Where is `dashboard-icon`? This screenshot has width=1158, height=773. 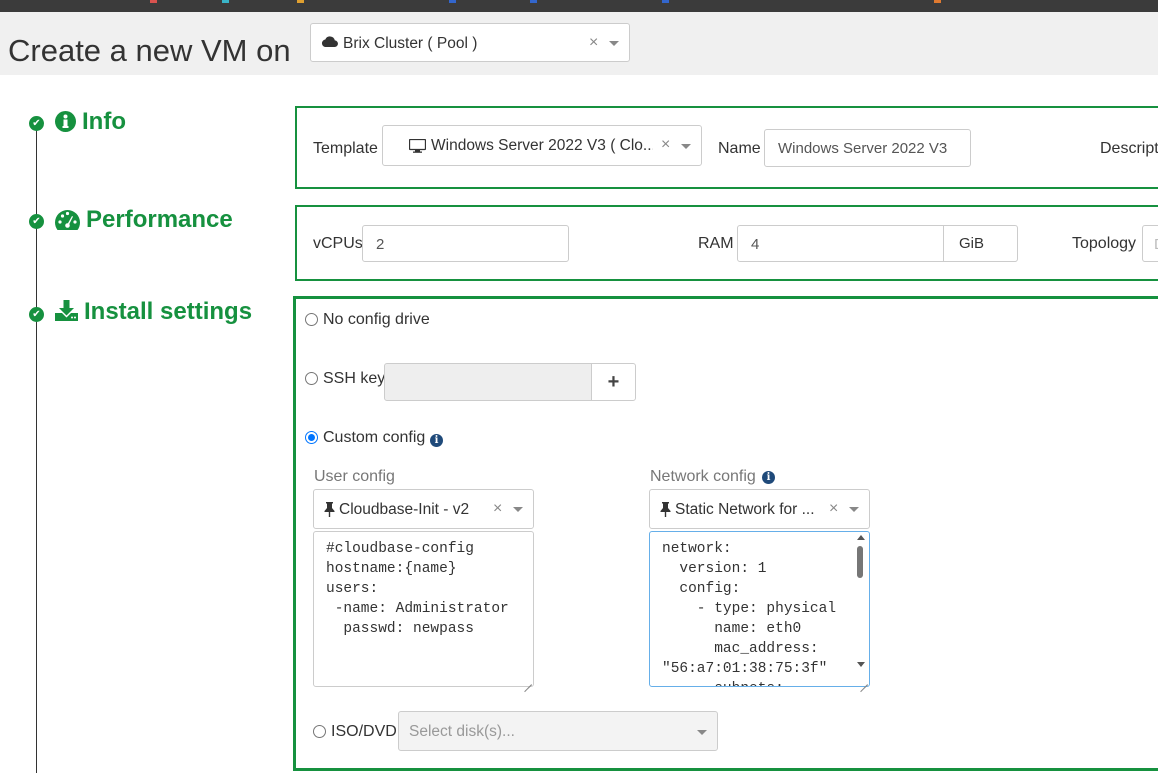 dashboard-icon is located at coordinates (68, 222).